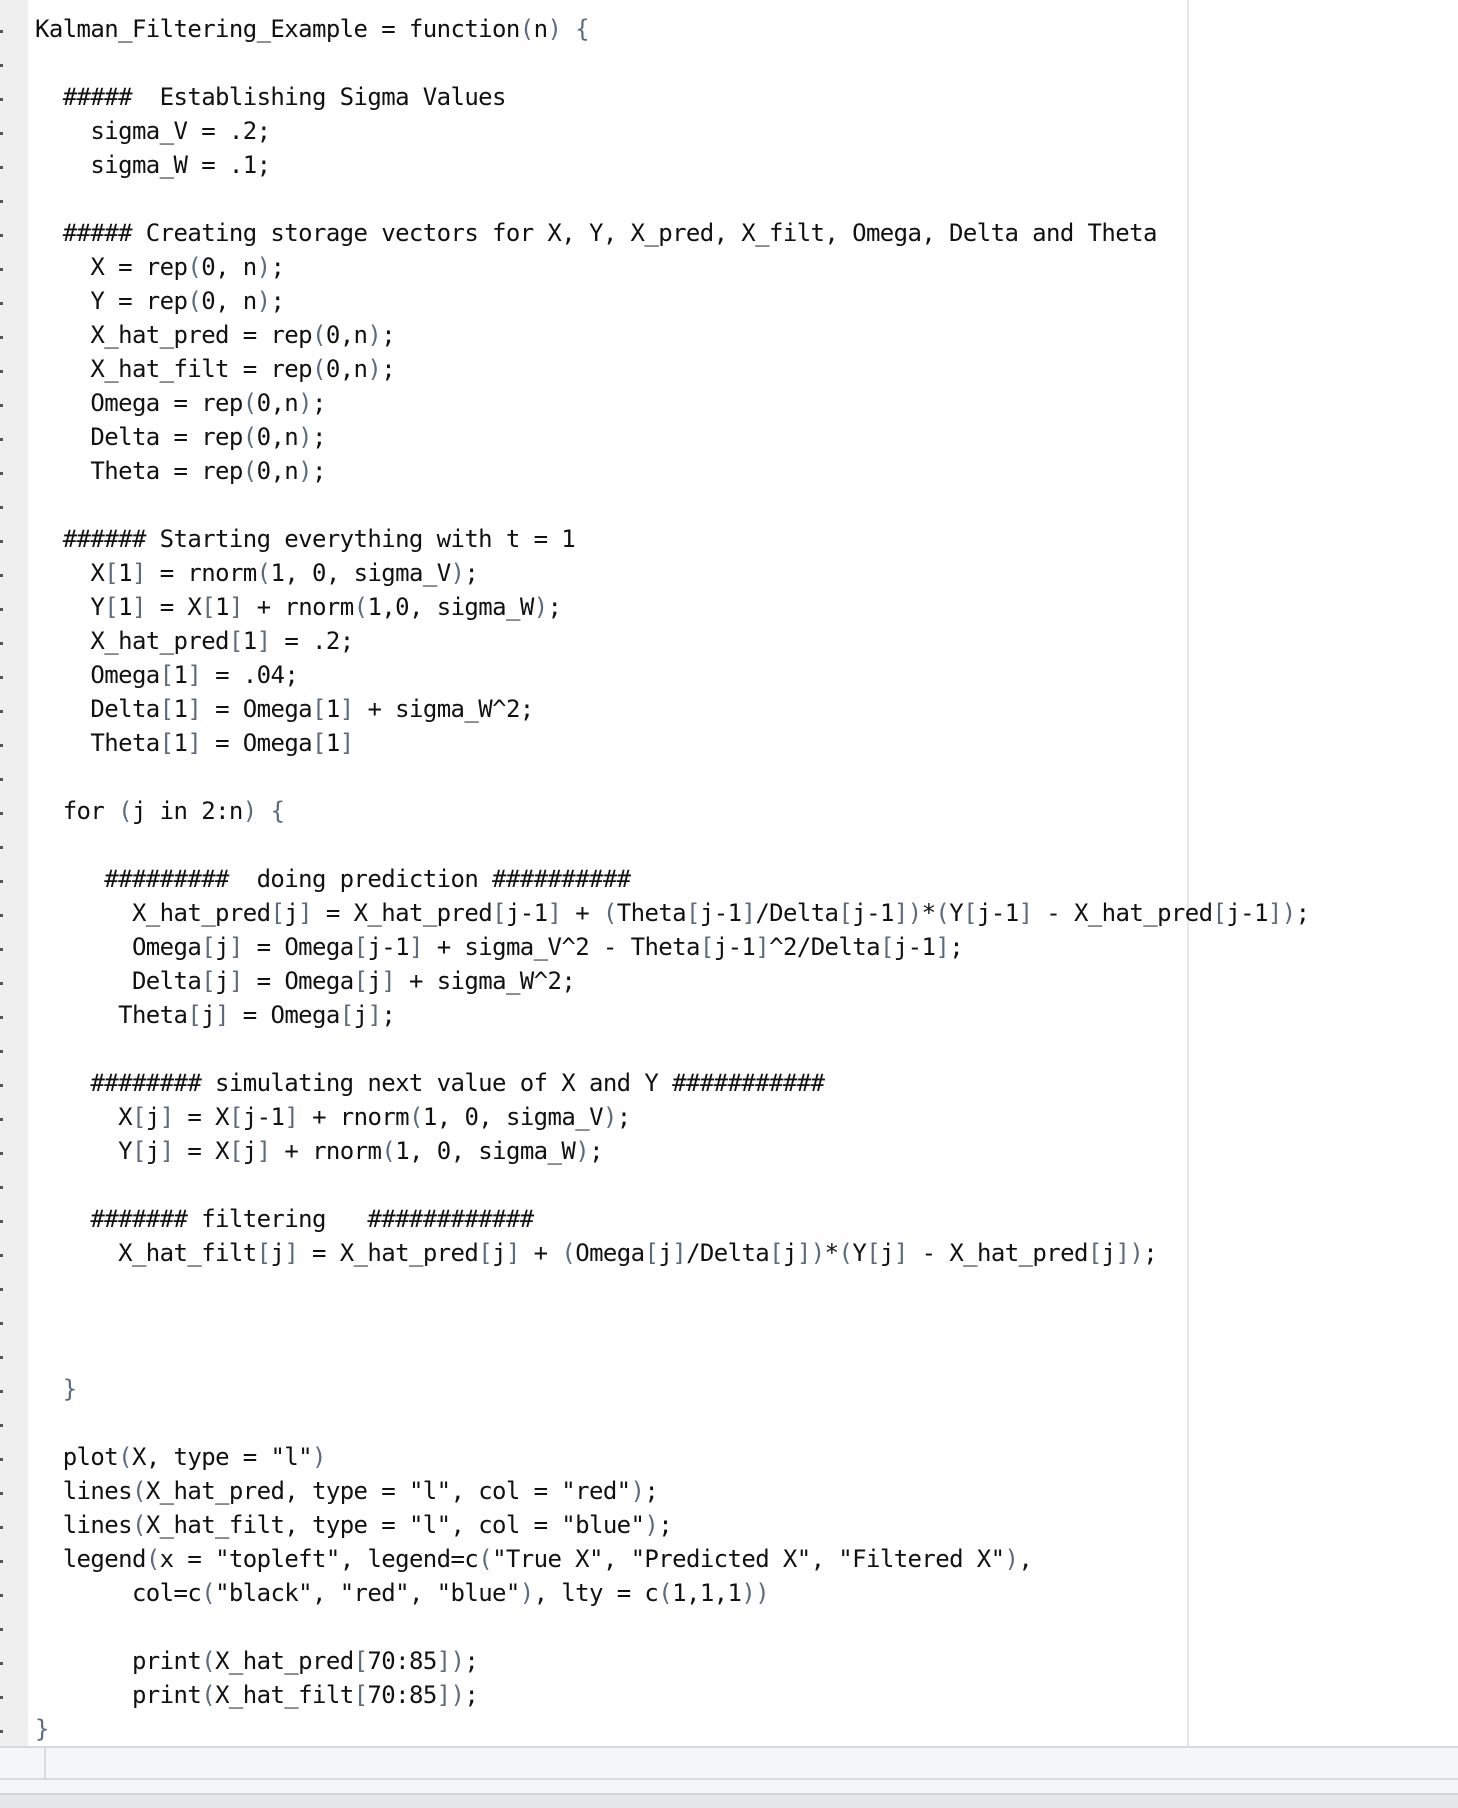  I want to click on code-line: Delta[j] = Omega[j] + sigma_W^2;, so click(746, 981).